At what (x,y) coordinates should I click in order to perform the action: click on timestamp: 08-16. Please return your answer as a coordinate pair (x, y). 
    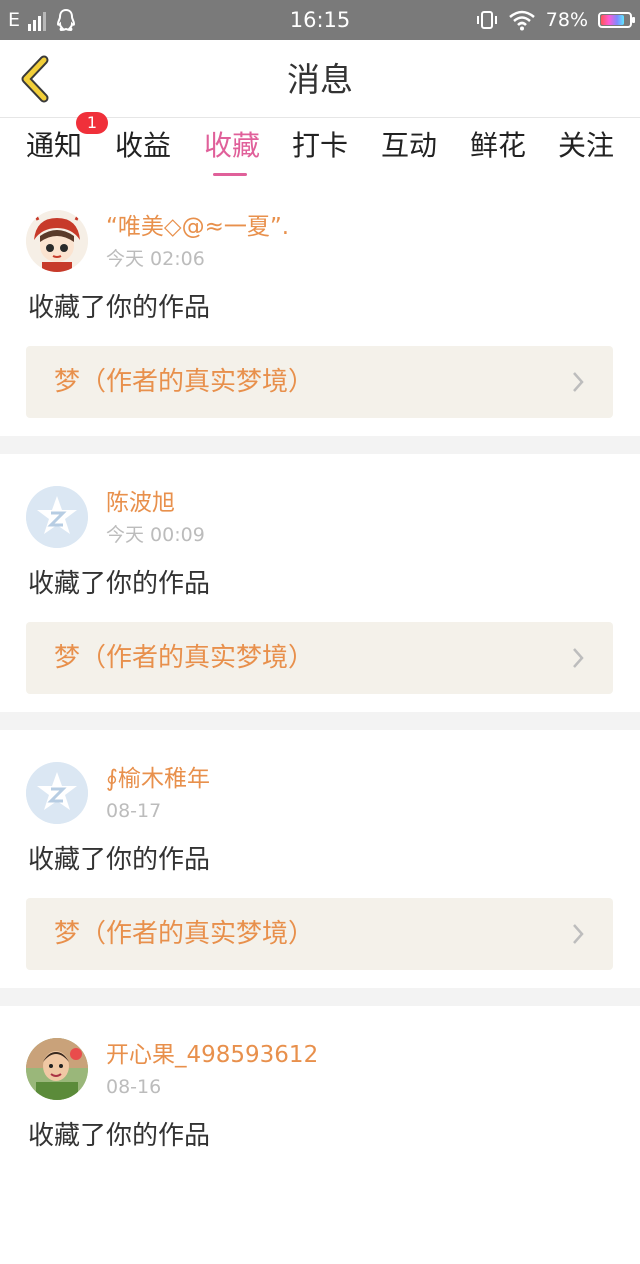
    Looking at the image, I should click on (134, 1087).